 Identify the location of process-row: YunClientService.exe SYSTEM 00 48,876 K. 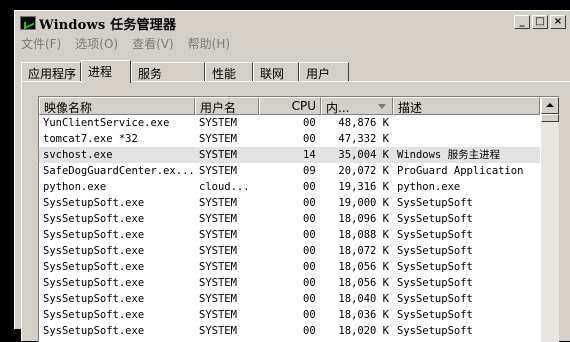
(289, 123).